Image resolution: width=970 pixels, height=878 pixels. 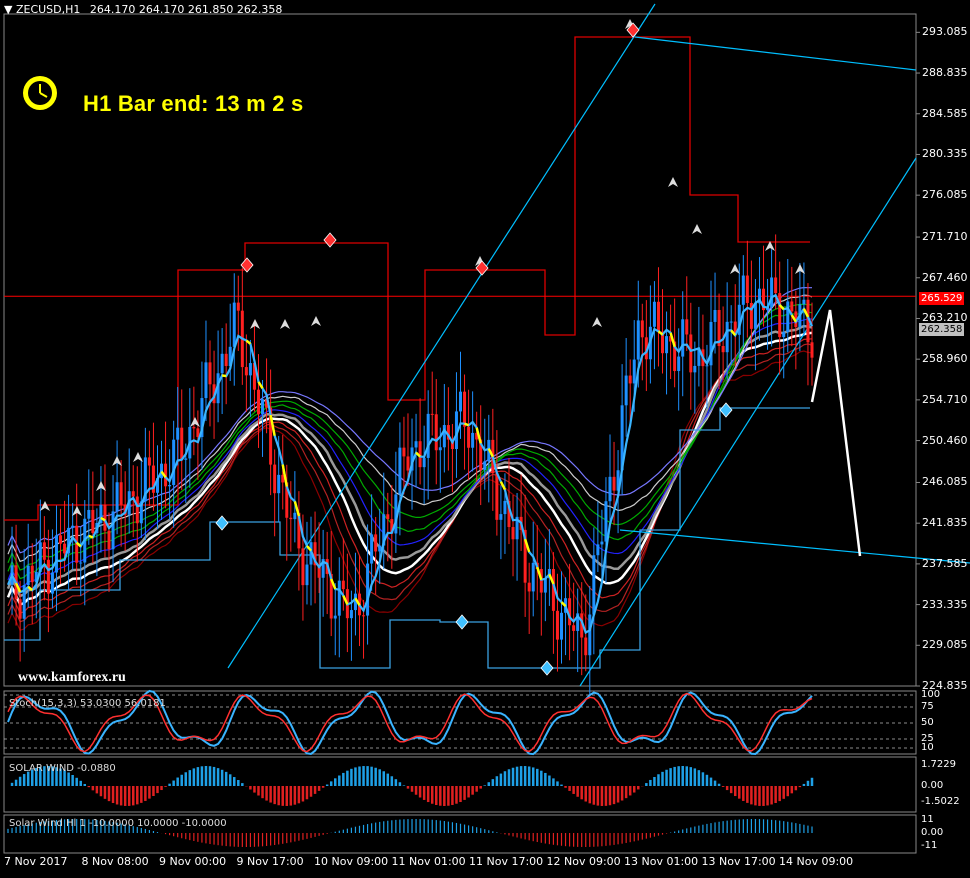 What do you see at coordinates (115, 861) in the screenshot?
I see `time-tick-label: 8 Nov 08:00` at bounding box center [115, 861].